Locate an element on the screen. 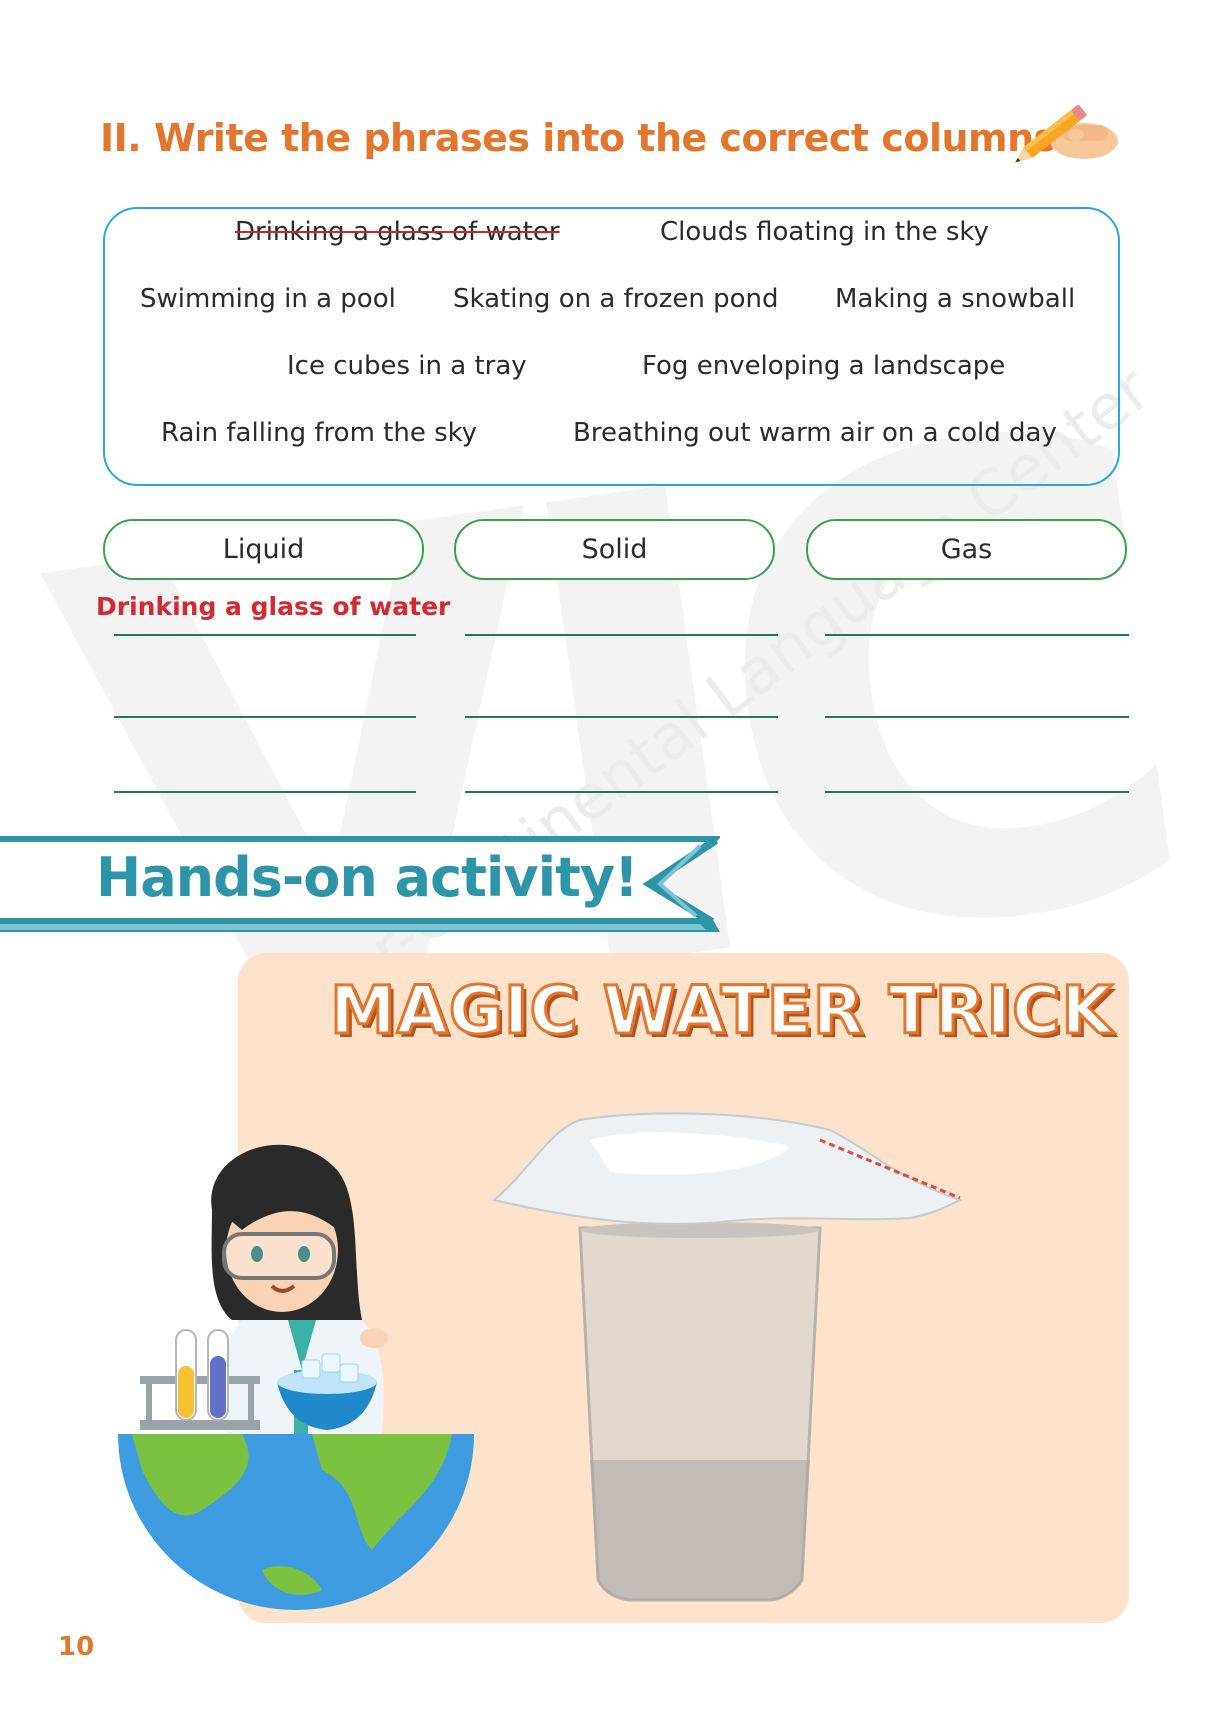 The image size is (1207, 1717). word-bank-phrase: Clouds floating in the sky is located at coordinates (824, 232).